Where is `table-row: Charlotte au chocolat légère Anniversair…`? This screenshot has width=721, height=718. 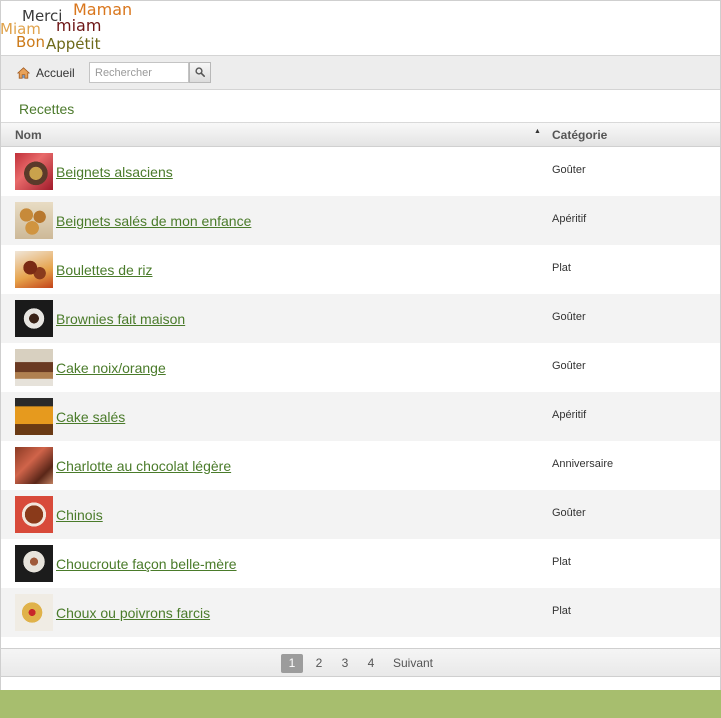
table-row: Charlotte au chocolat légère Anniversair… is located at coordinates (360, 465).